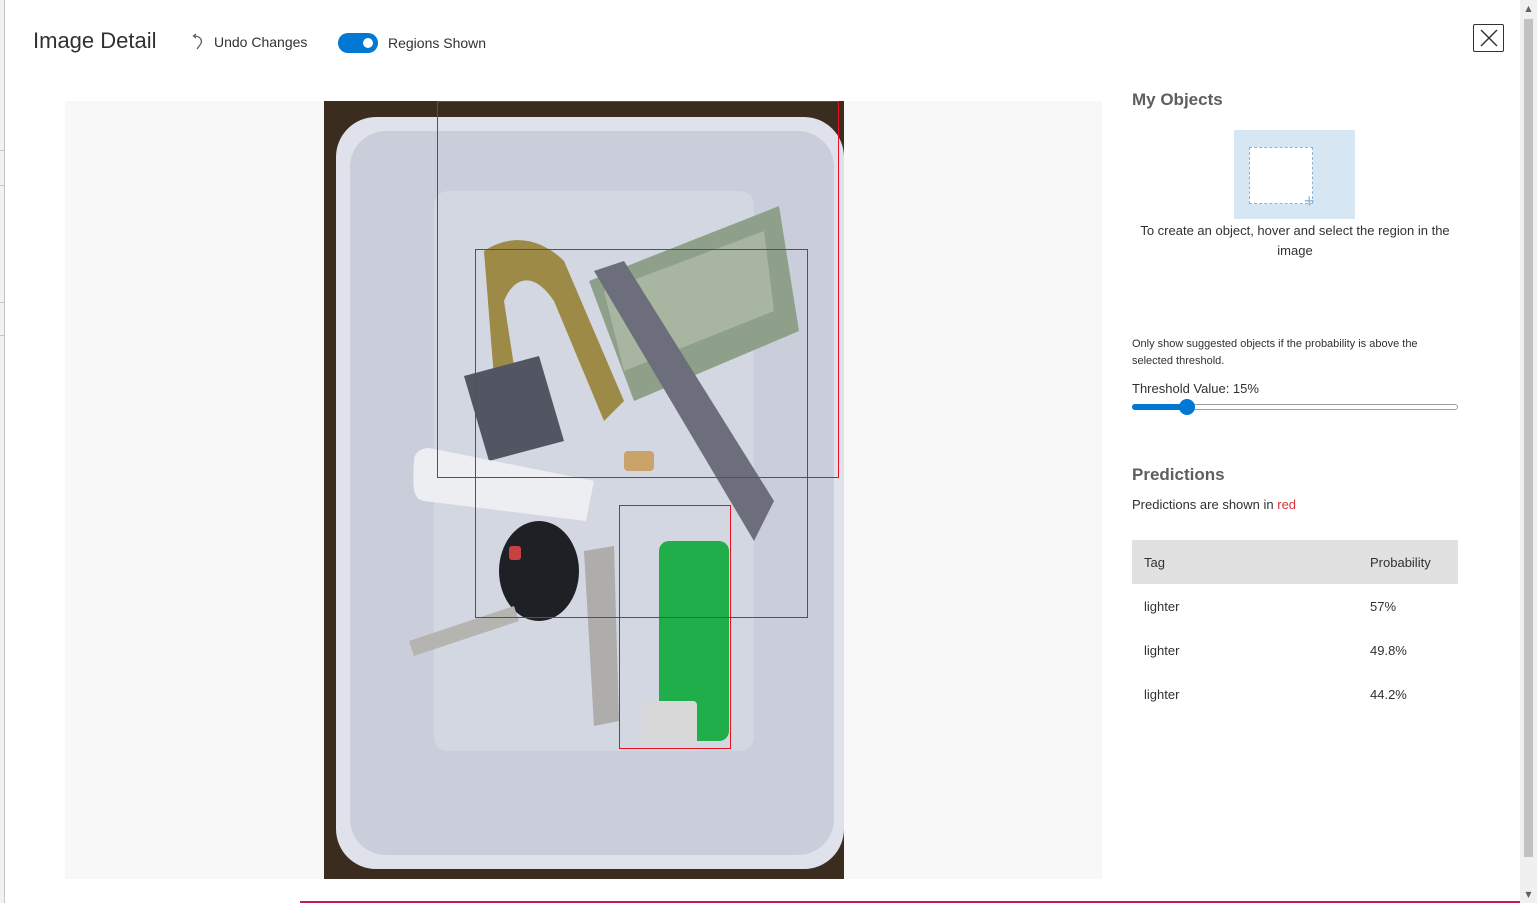  What do you see at coordinates (1528, 438) in the screenshot?
I see `scrollbar-thumb` at bounding box center [1528, 438].